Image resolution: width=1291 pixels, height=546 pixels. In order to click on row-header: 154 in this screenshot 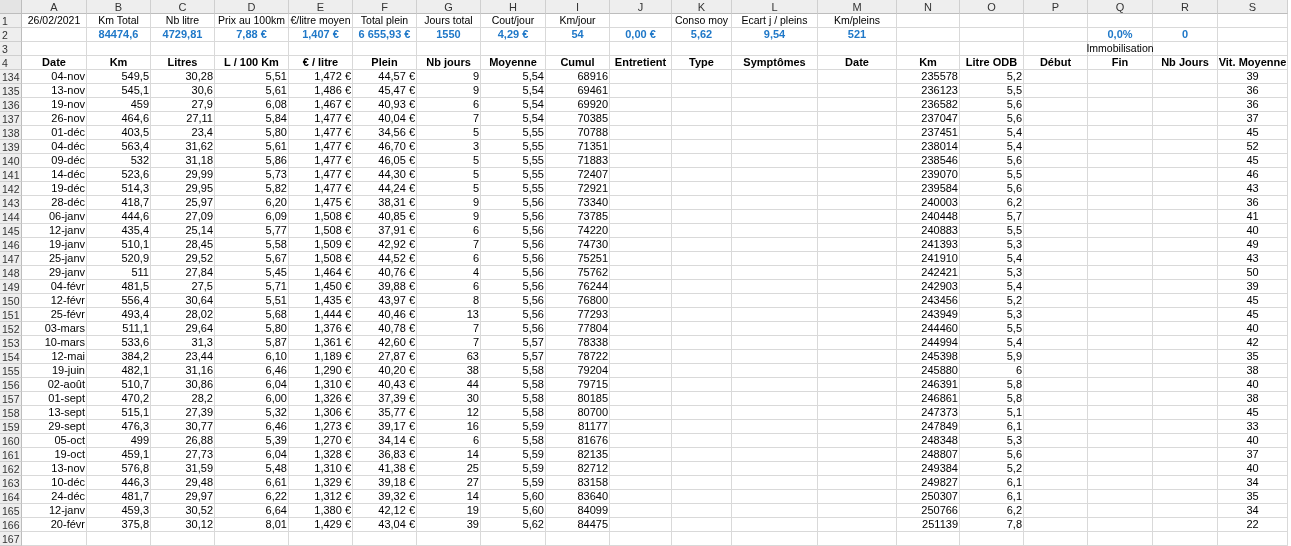, I will do `click(11, 357)`.